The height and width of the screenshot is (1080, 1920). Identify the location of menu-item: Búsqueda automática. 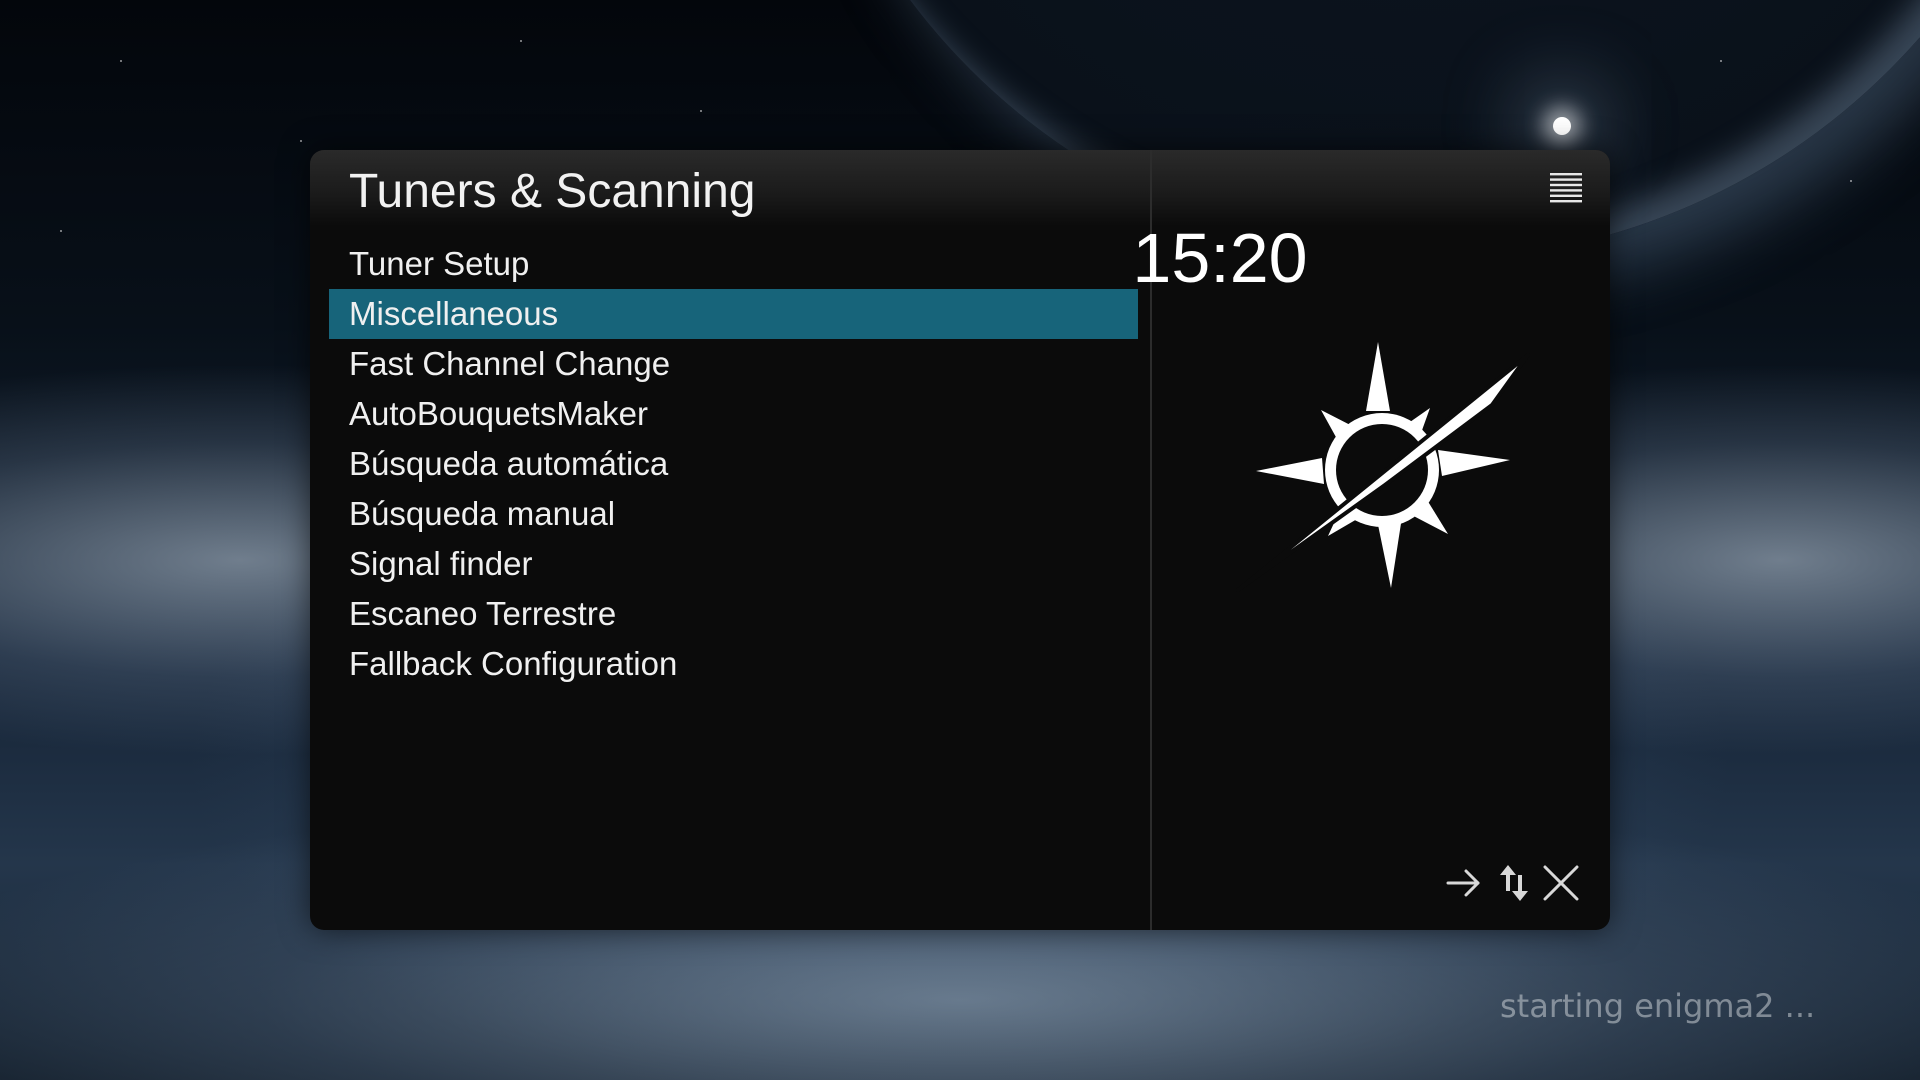
(733, 464).